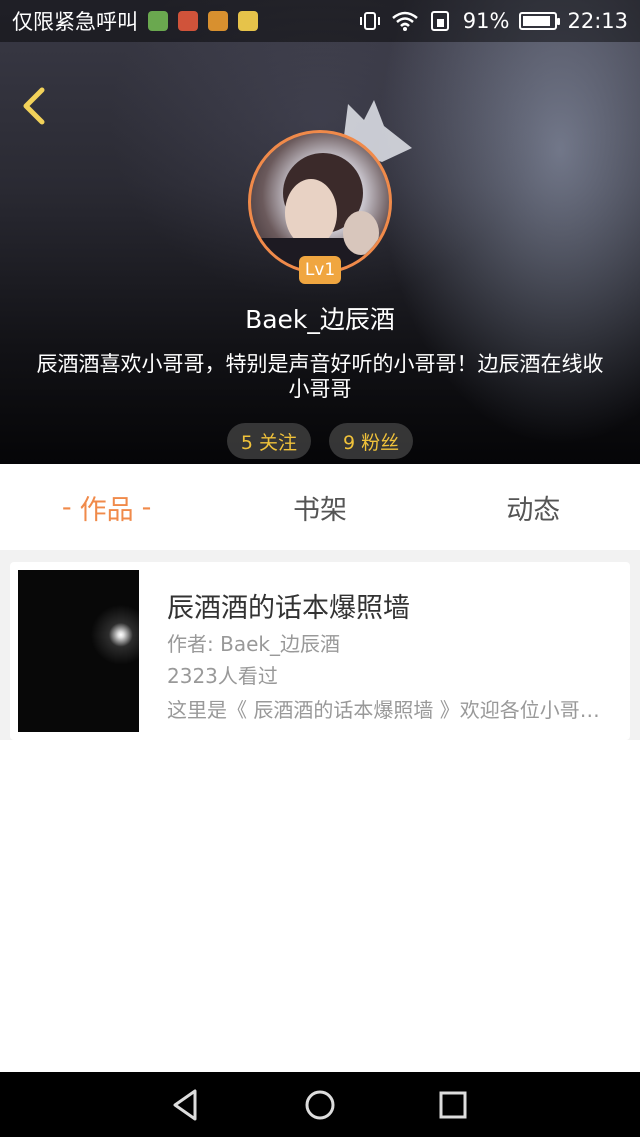 This screenshot has height=1137, width=640. I want to click on battery-percent: 91%, so click(486, 21).